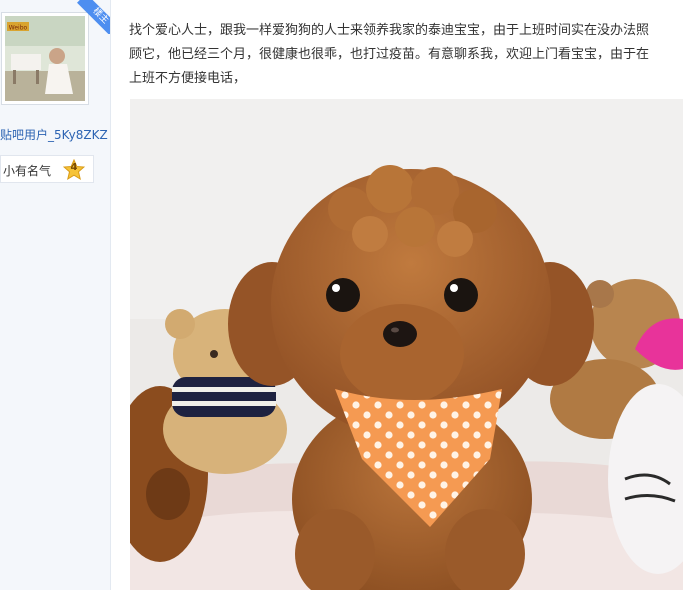  I want to click on original-poster-ribbon: 楼主, so click(93, 17).